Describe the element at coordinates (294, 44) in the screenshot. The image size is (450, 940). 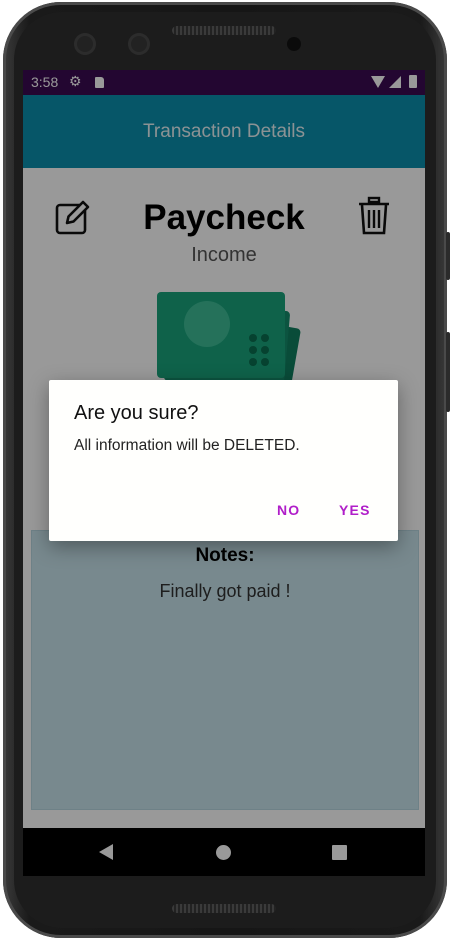
I see `front-camera` at that location.